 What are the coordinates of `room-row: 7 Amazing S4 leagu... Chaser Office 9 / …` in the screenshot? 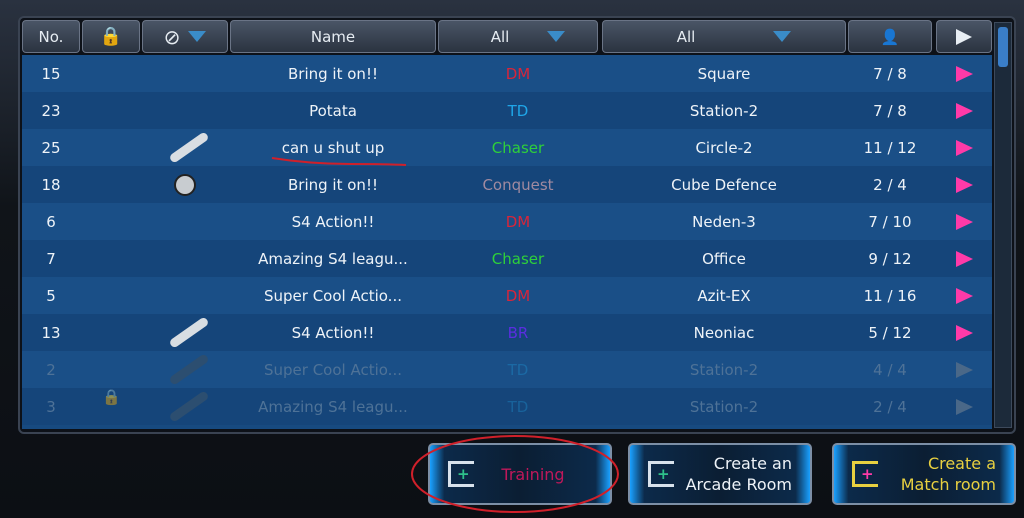 It's located at (507, 258).